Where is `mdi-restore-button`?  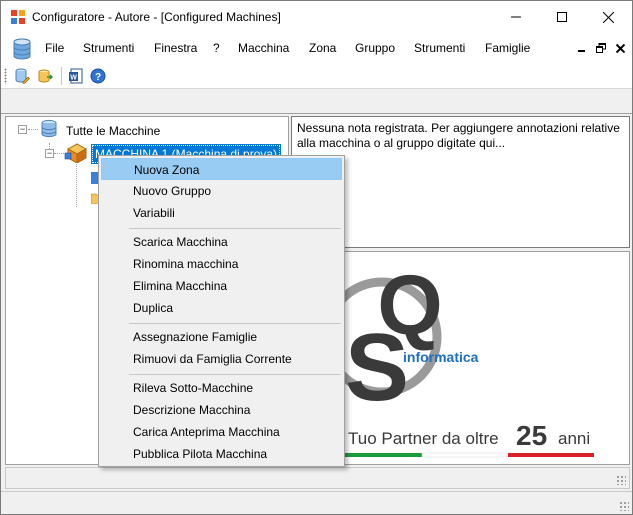
mdi-restore-button is located at coordinates (601, 48).